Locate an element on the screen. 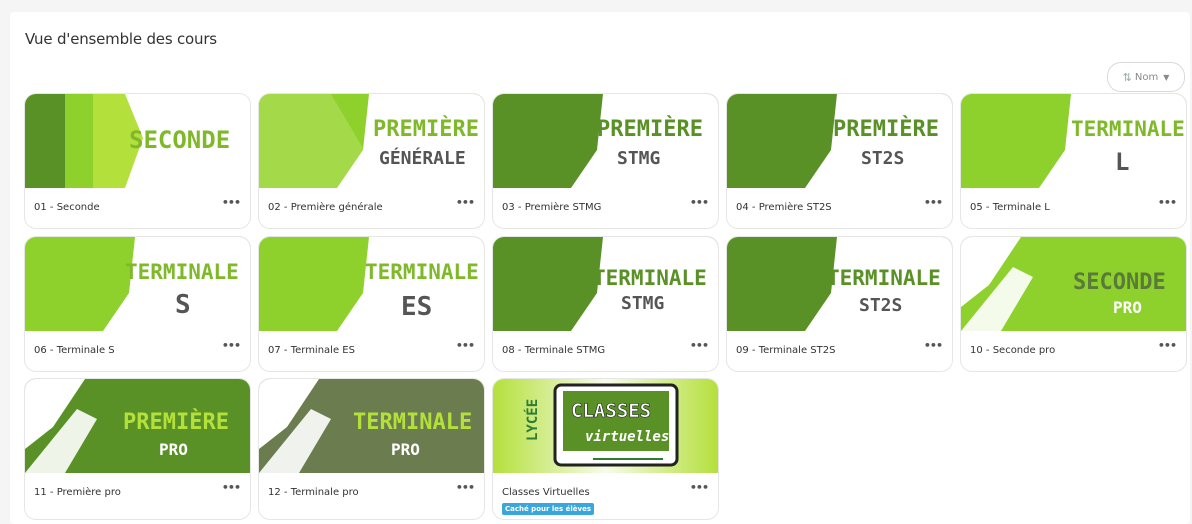  course-card: TERMINALE PRO 12 - Terminale pro ••• is located at coordinates (371, 449).